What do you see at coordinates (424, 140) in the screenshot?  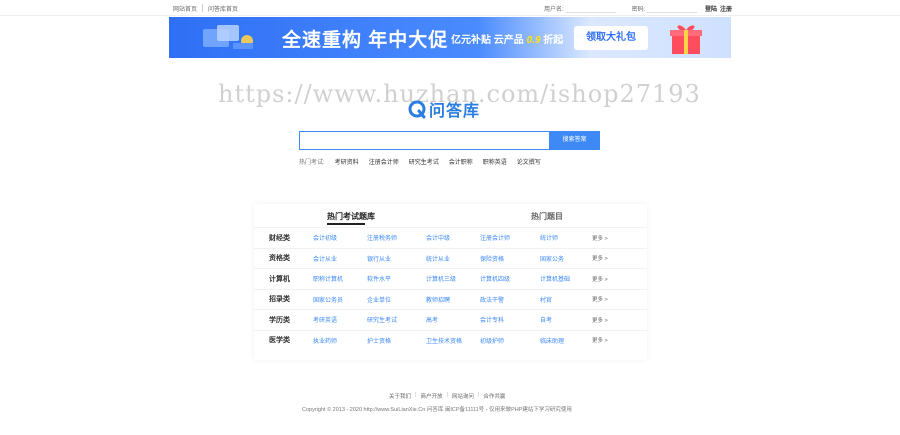 I see `search-input` at bounding box center [424, 140].